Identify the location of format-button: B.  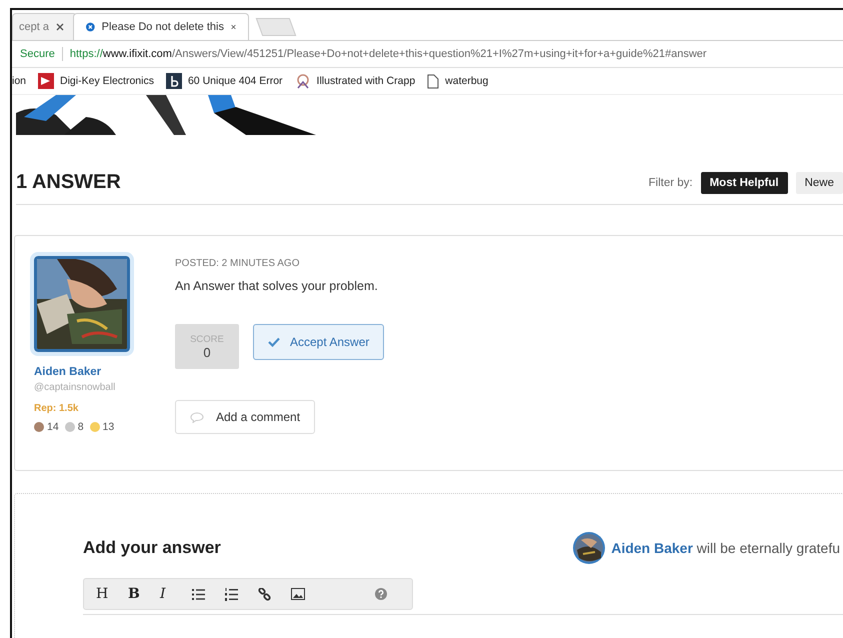
(144, 594).